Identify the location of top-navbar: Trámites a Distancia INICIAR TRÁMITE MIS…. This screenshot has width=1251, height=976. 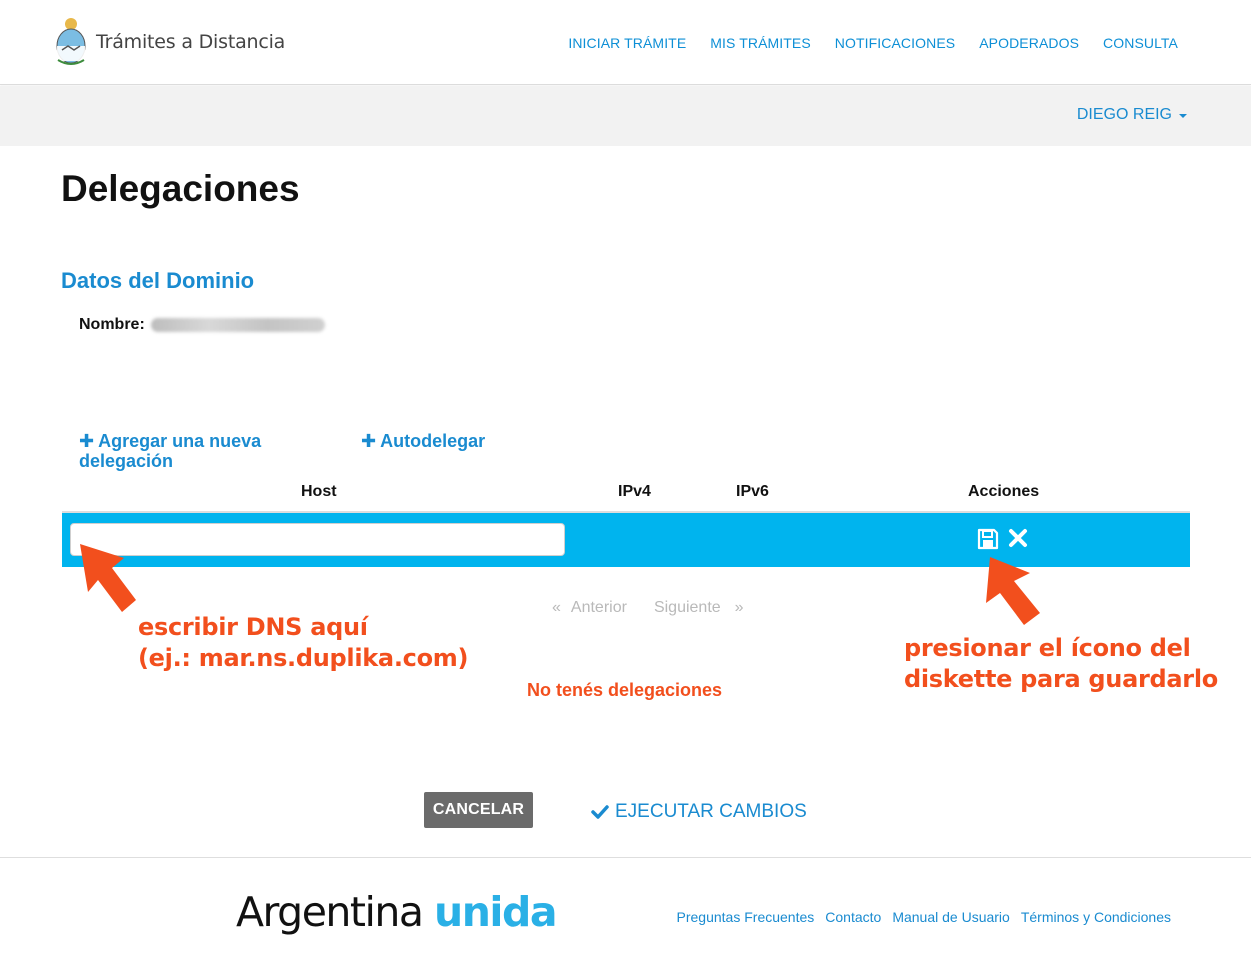
(625, 42).